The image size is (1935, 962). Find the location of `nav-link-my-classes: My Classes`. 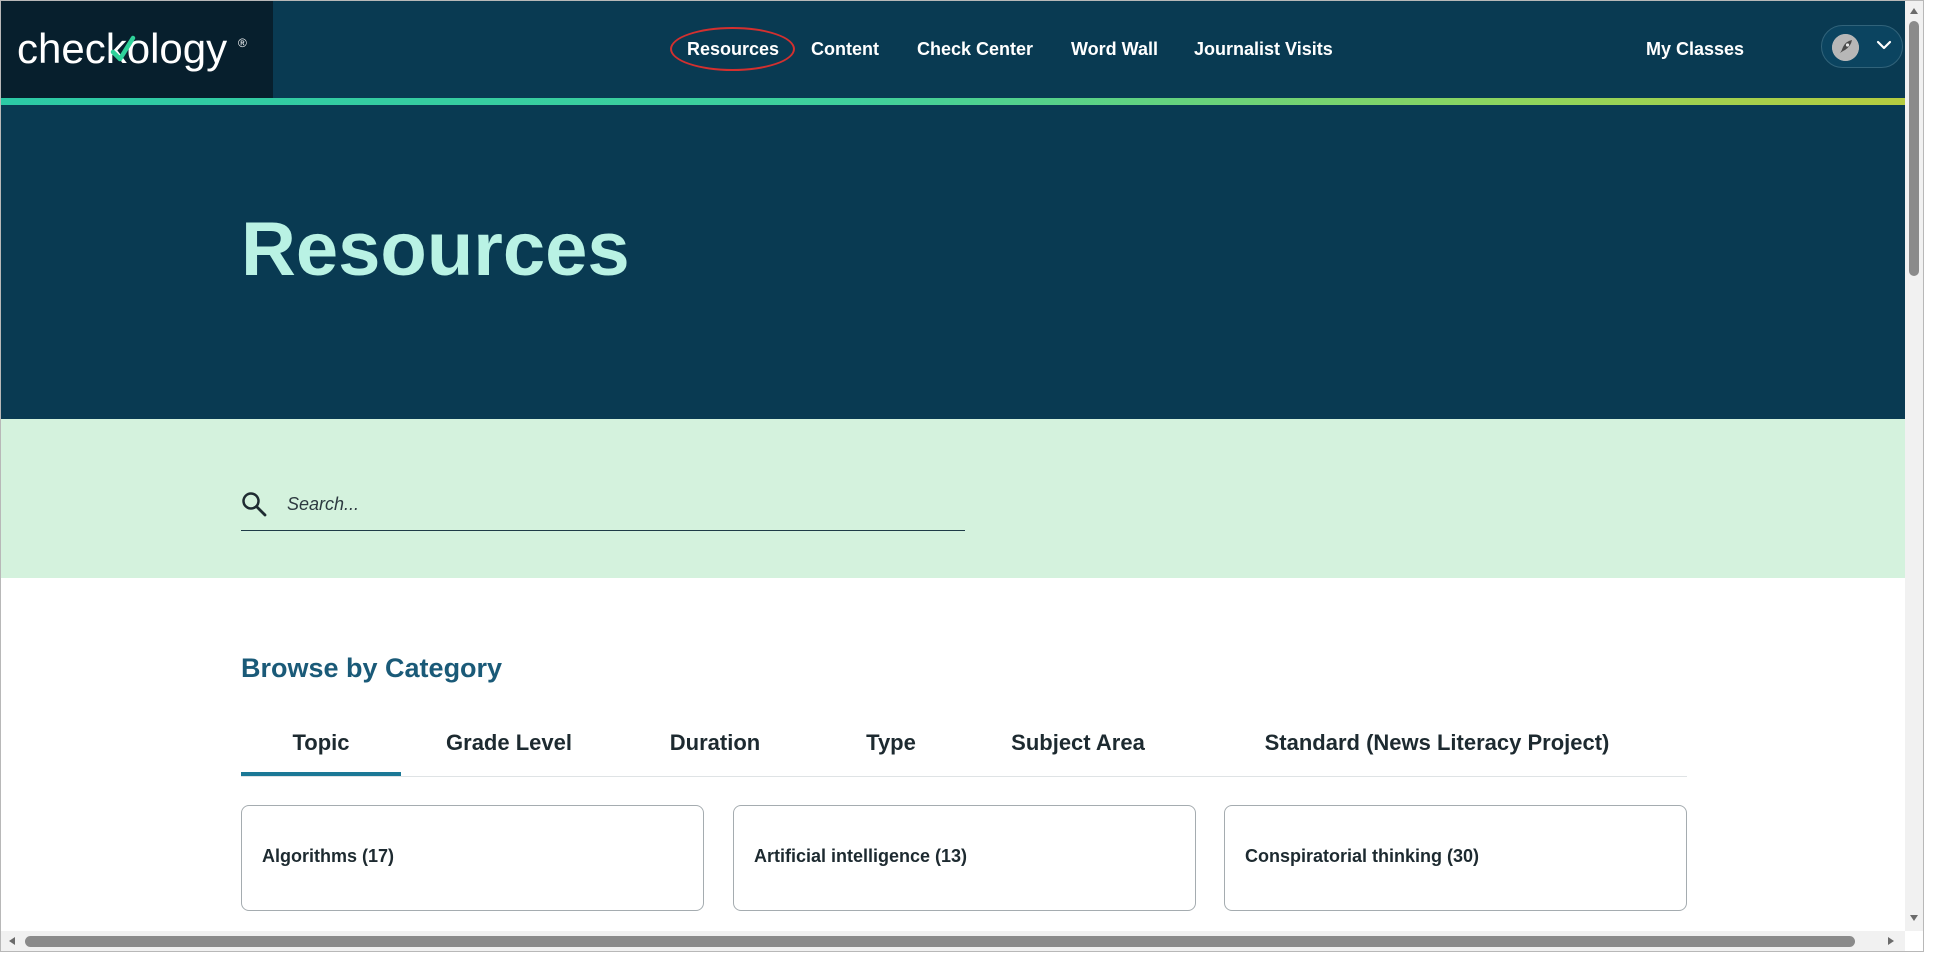

nav-link-my-classes: My Classes is located at coordinates (1695, 49).